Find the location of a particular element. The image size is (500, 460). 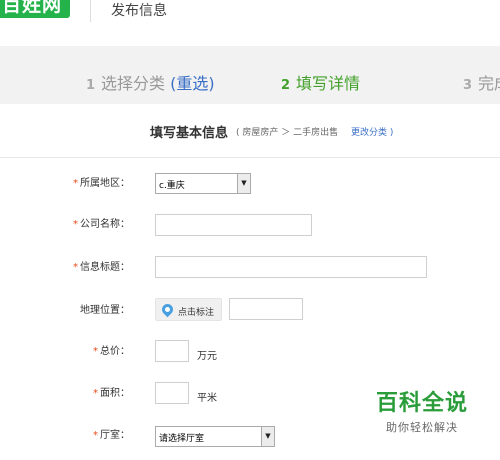

category-breadcrumb: ( 房屋房产 ＞ 二手房出售 更改分类 ) is located at coordinates (314, 131).